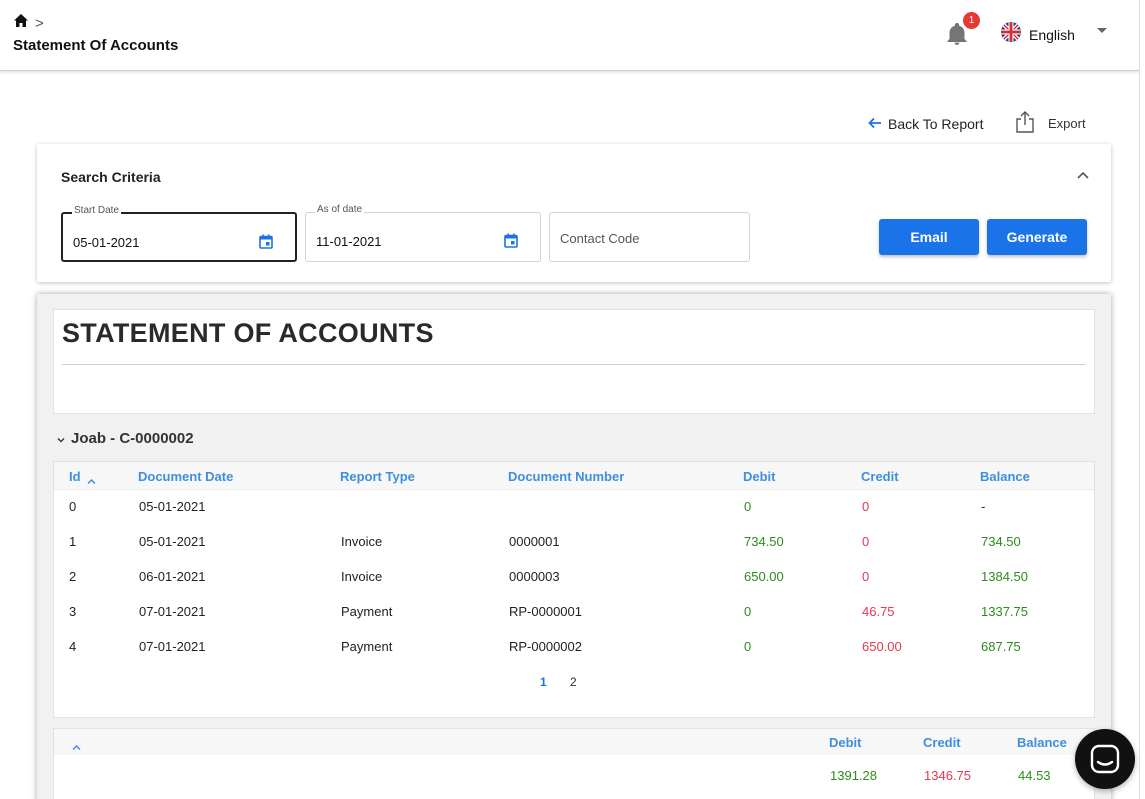  Describe the element at coordinates (1142, 399) in the screenshot. I see `scrollbar` at that location.